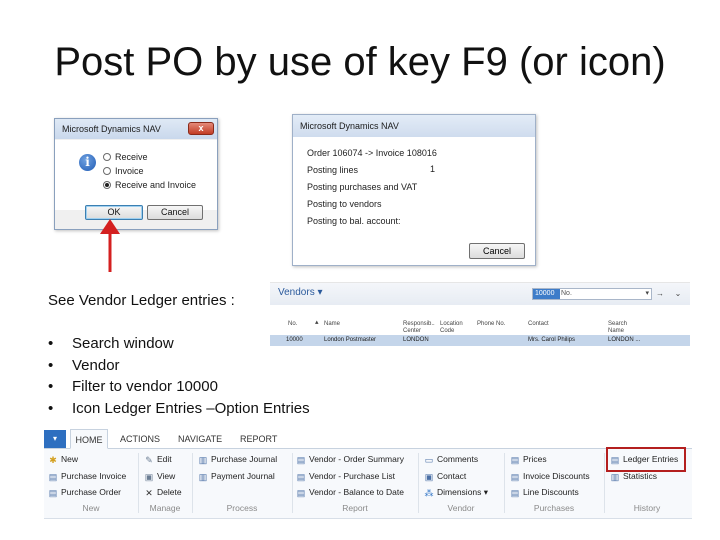 The width and height of the screenshot is (720, 540). What do you see at coordinates (368, 439) in the screenshot?
I see `ribbon-tabs: ▾ HOME ACTIONS NAVIGATE REPORT` at bounding box center [368, 439].